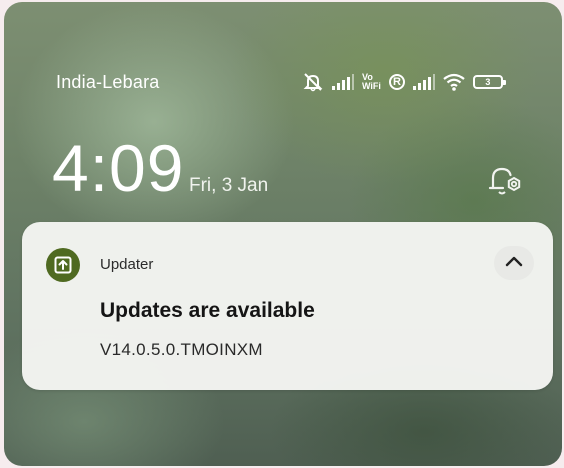 Image resolution: width=564 pixels, height=468 pixels. Describe the element at coordinates (505, 180) in the screenshot. I see `notification-settings-icon` at that location.